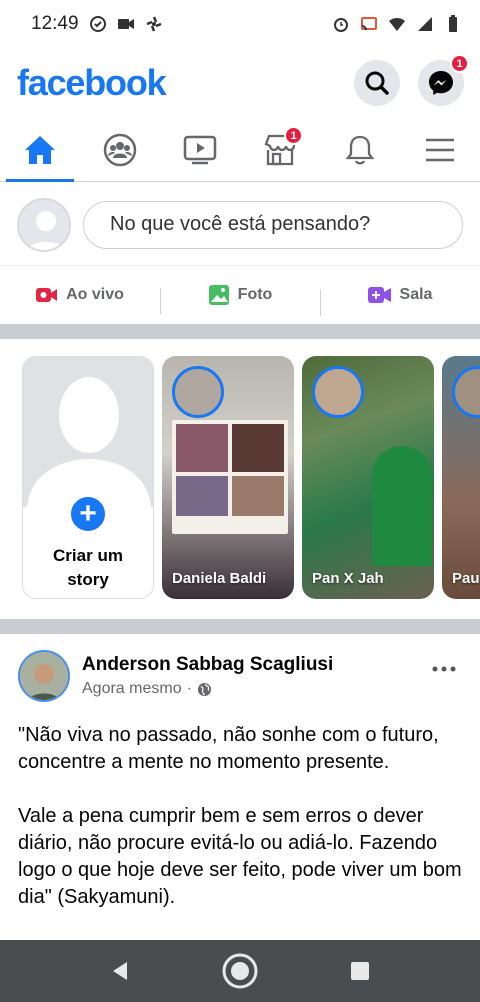  Describe the element at coordinates (360, 971) in the screenshot. I see `recents-icon` at that location.